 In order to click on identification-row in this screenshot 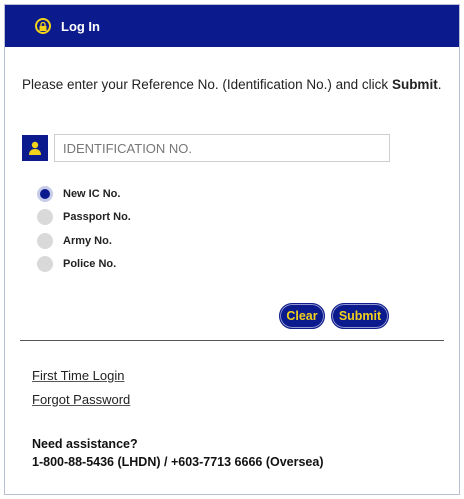, I will do `click(206, 148)`.